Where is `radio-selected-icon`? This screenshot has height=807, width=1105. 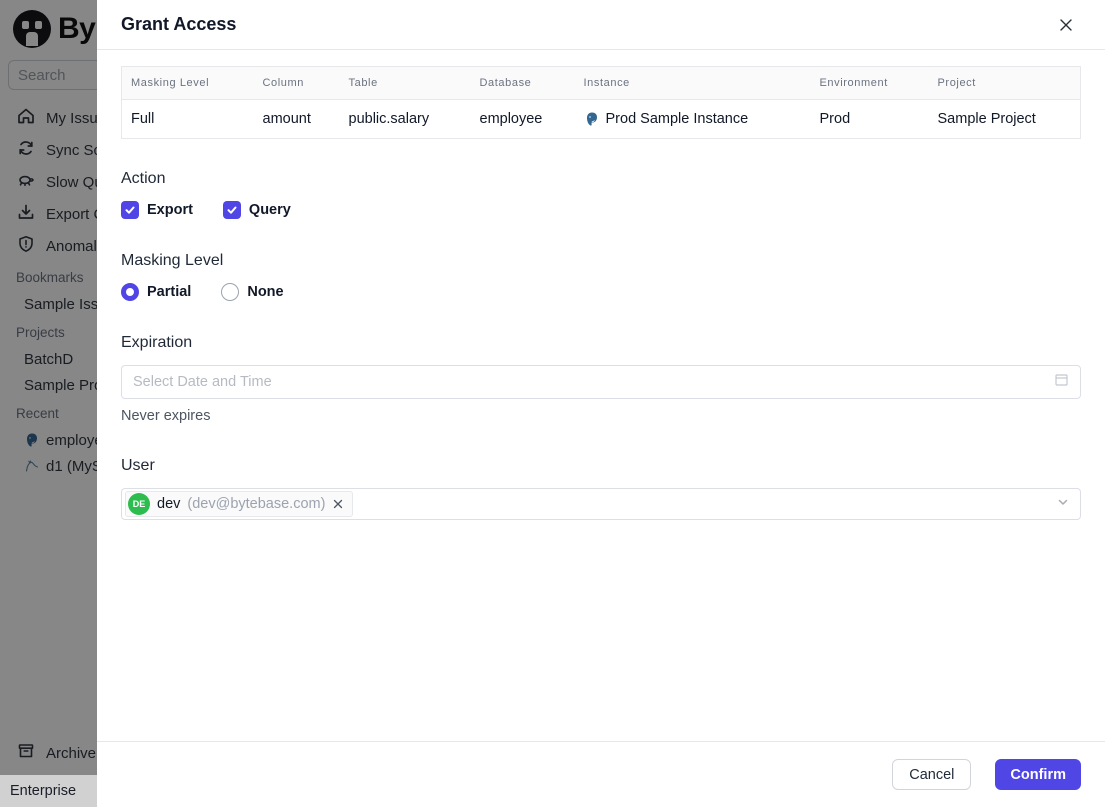
radio-selected-icon is located at coordinates (130, 292).